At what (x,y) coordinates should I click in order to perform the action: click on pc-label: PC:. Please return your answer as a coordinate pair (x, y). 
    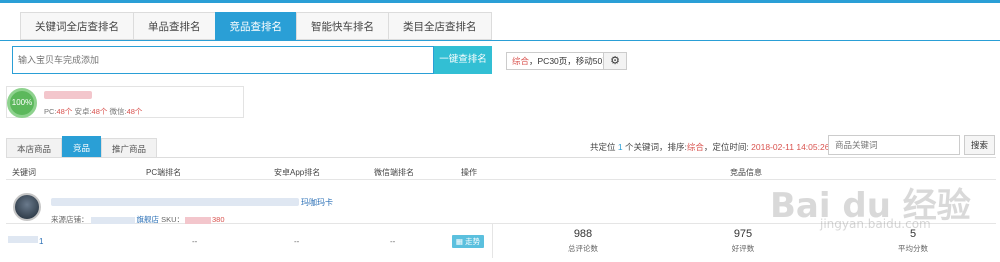
    Looking at the image, I should click on (50, 111).